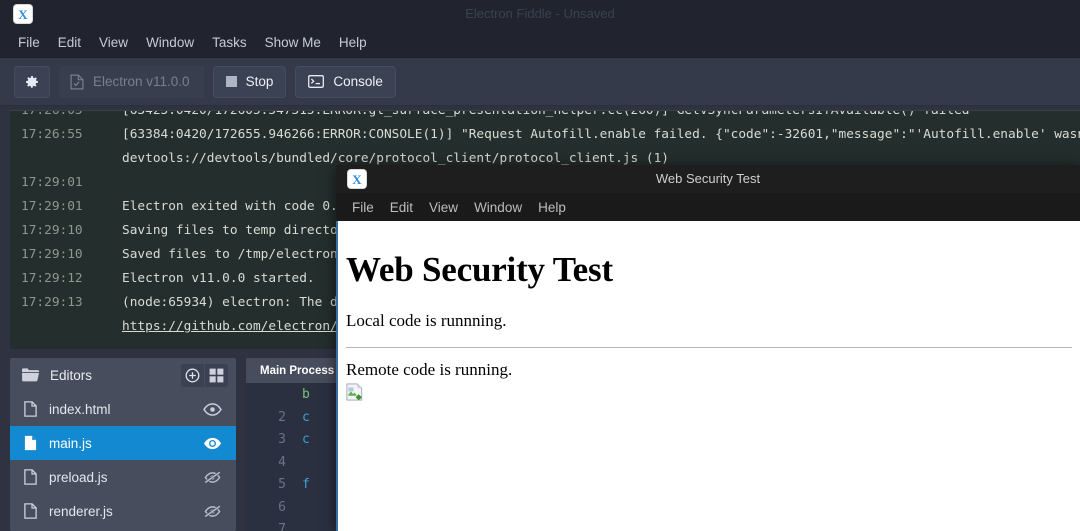 The height and width of the screenshot is (531, 1080). What do you see at coordinates (52, 278) in the screenshot?
I see `log-timestamp: 17:29:12` at bounding box center [52, 278].